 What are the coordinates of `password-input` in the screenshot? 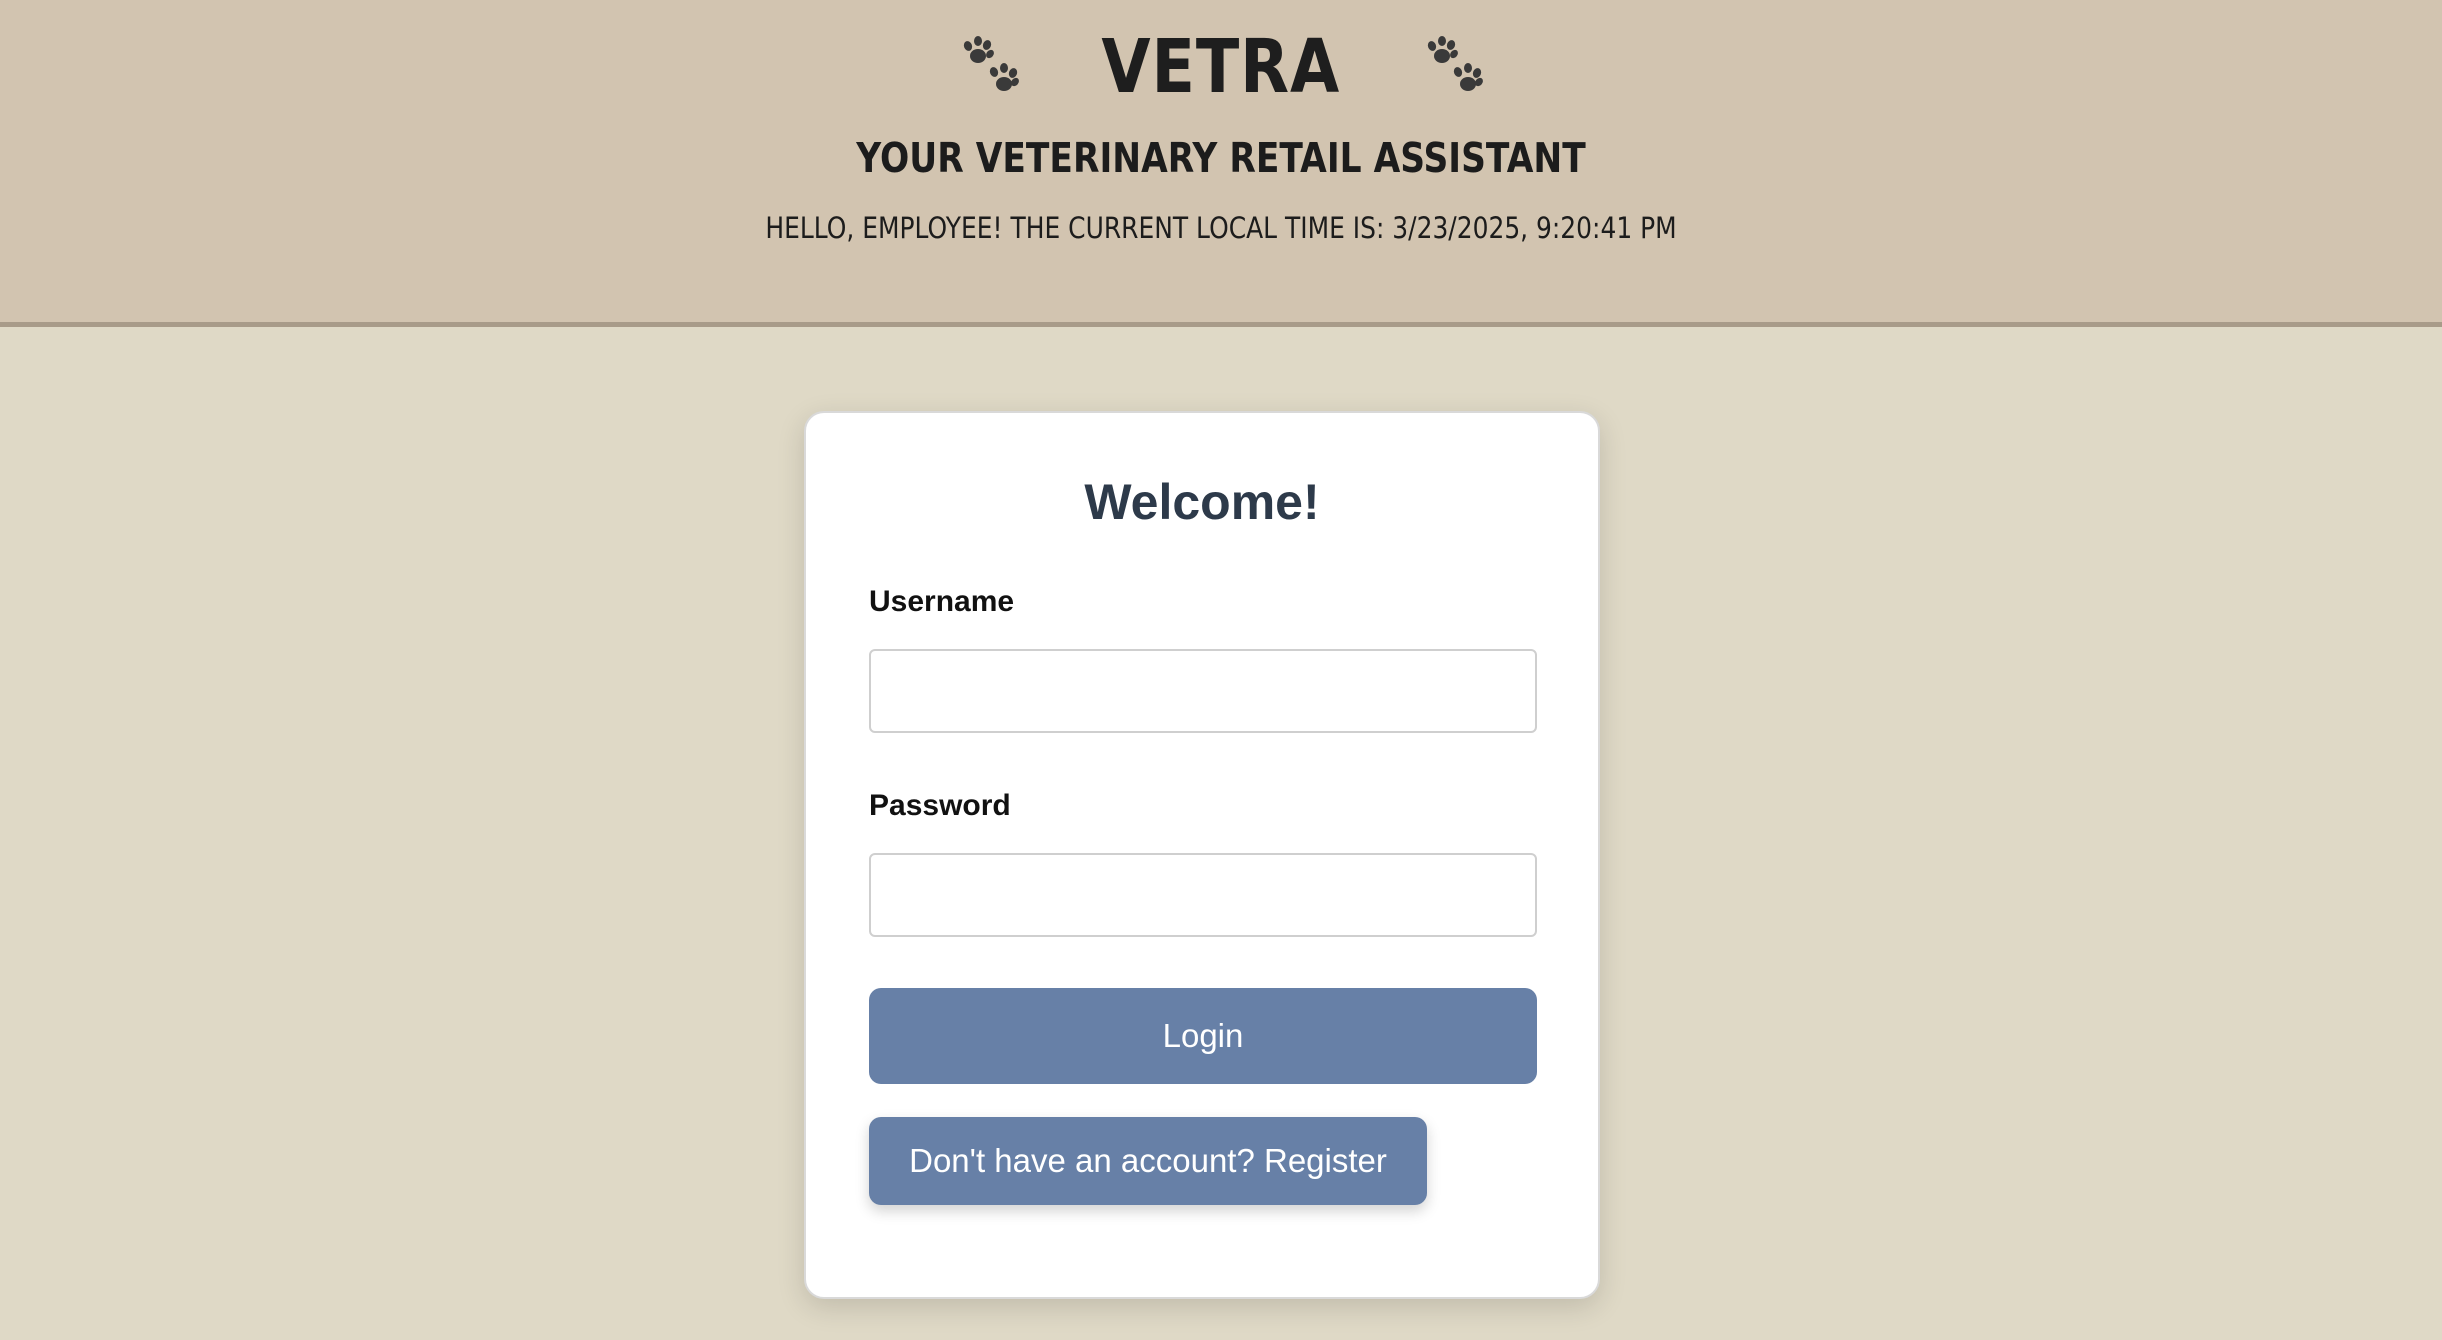 It's located at (1203, 895).